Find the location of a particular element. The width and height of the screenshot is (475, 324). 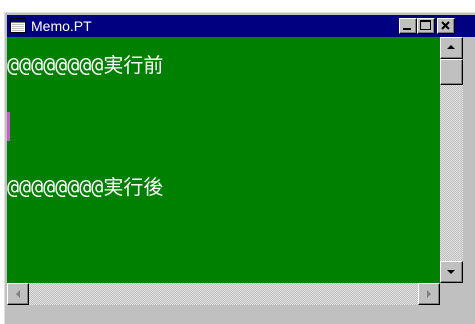

size-grip is located at coordinates (451, 294).